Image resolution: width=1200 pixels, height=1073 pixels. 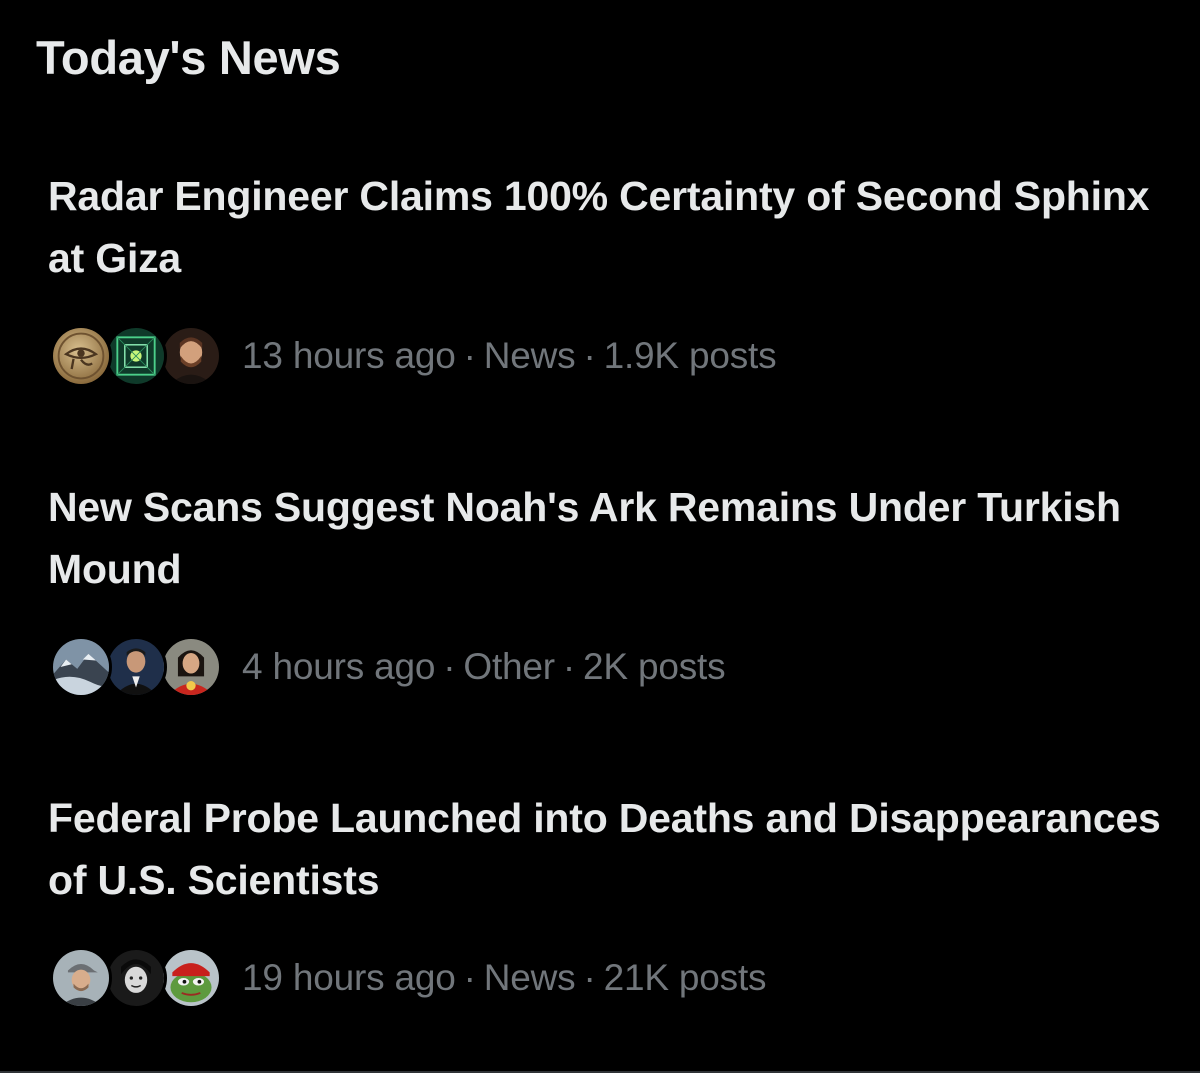 I want to click on man-cap-avatar, so click(x=81, y=978).